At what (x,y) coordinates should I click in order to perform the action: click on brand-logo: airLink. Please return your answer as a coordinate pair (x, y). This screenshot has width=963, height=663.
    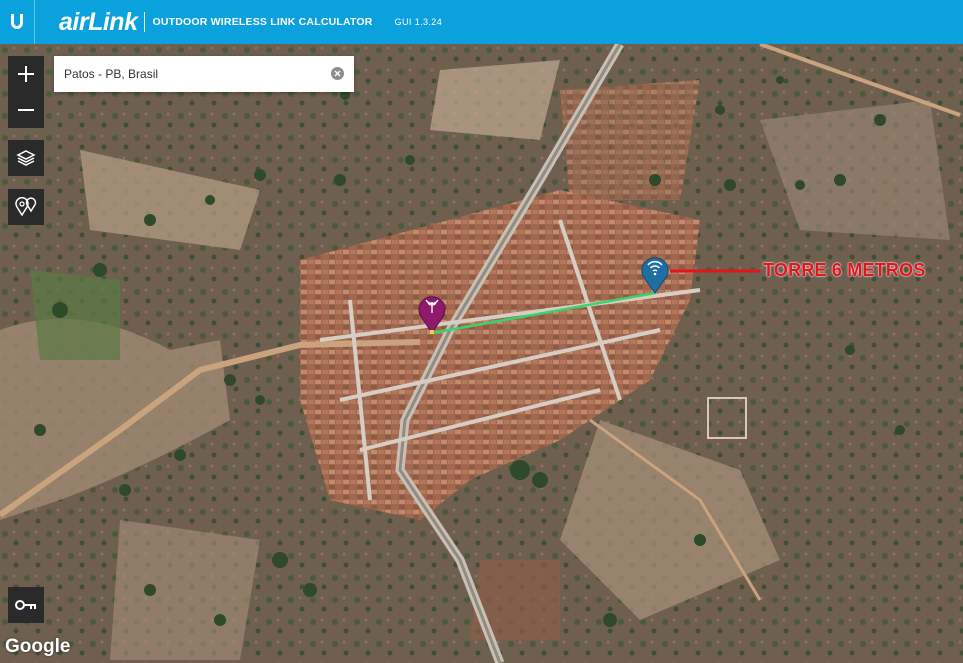
    Looking at the image, I should click on (98, 22).